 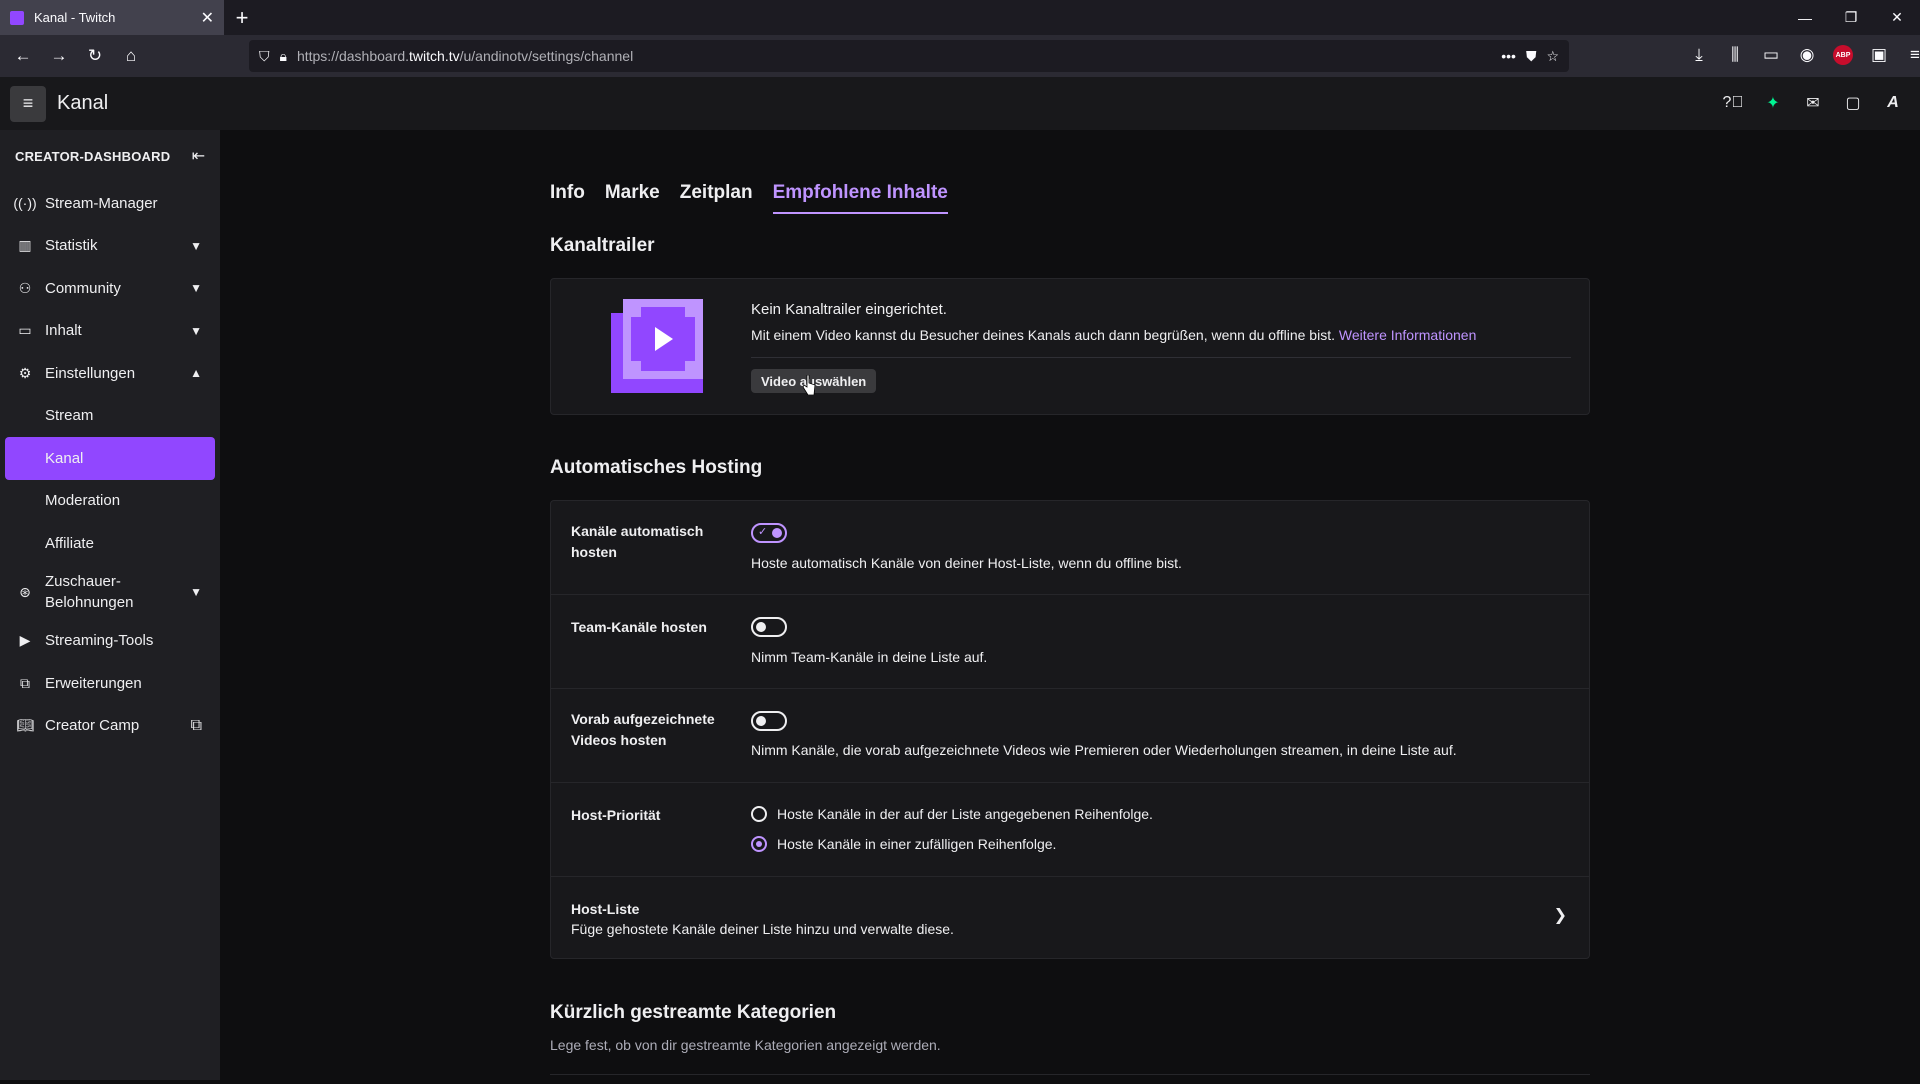 I want to click on sidebar-item-moderation: Moderation, so click(x=110, y=501).